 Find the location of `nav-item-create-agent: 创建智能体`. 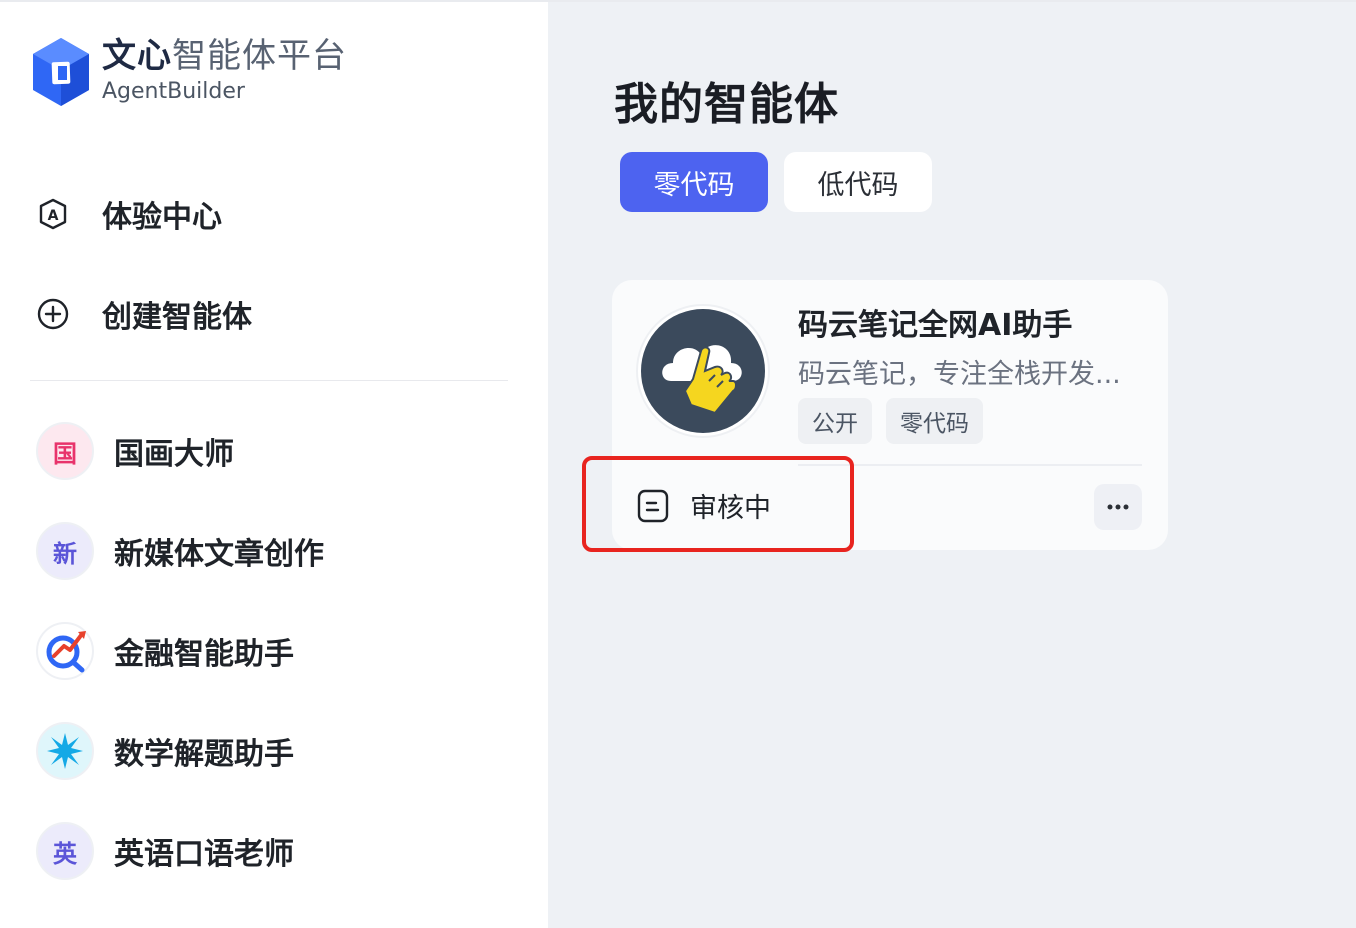

nav-item-create-agent: 创建智能体 is located at coordinates (144, 314).